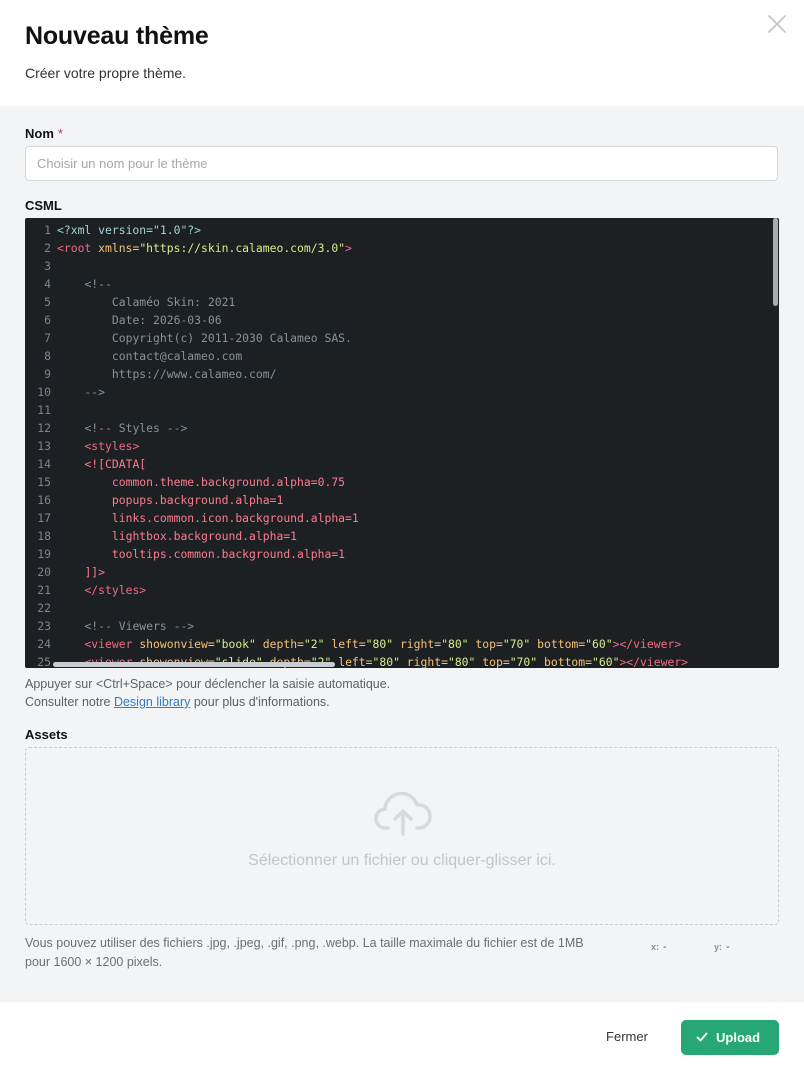  Describe the element at coordinates (117, 36) in the screenshot. I see `dialog-title: Nouveau thème` at that location.